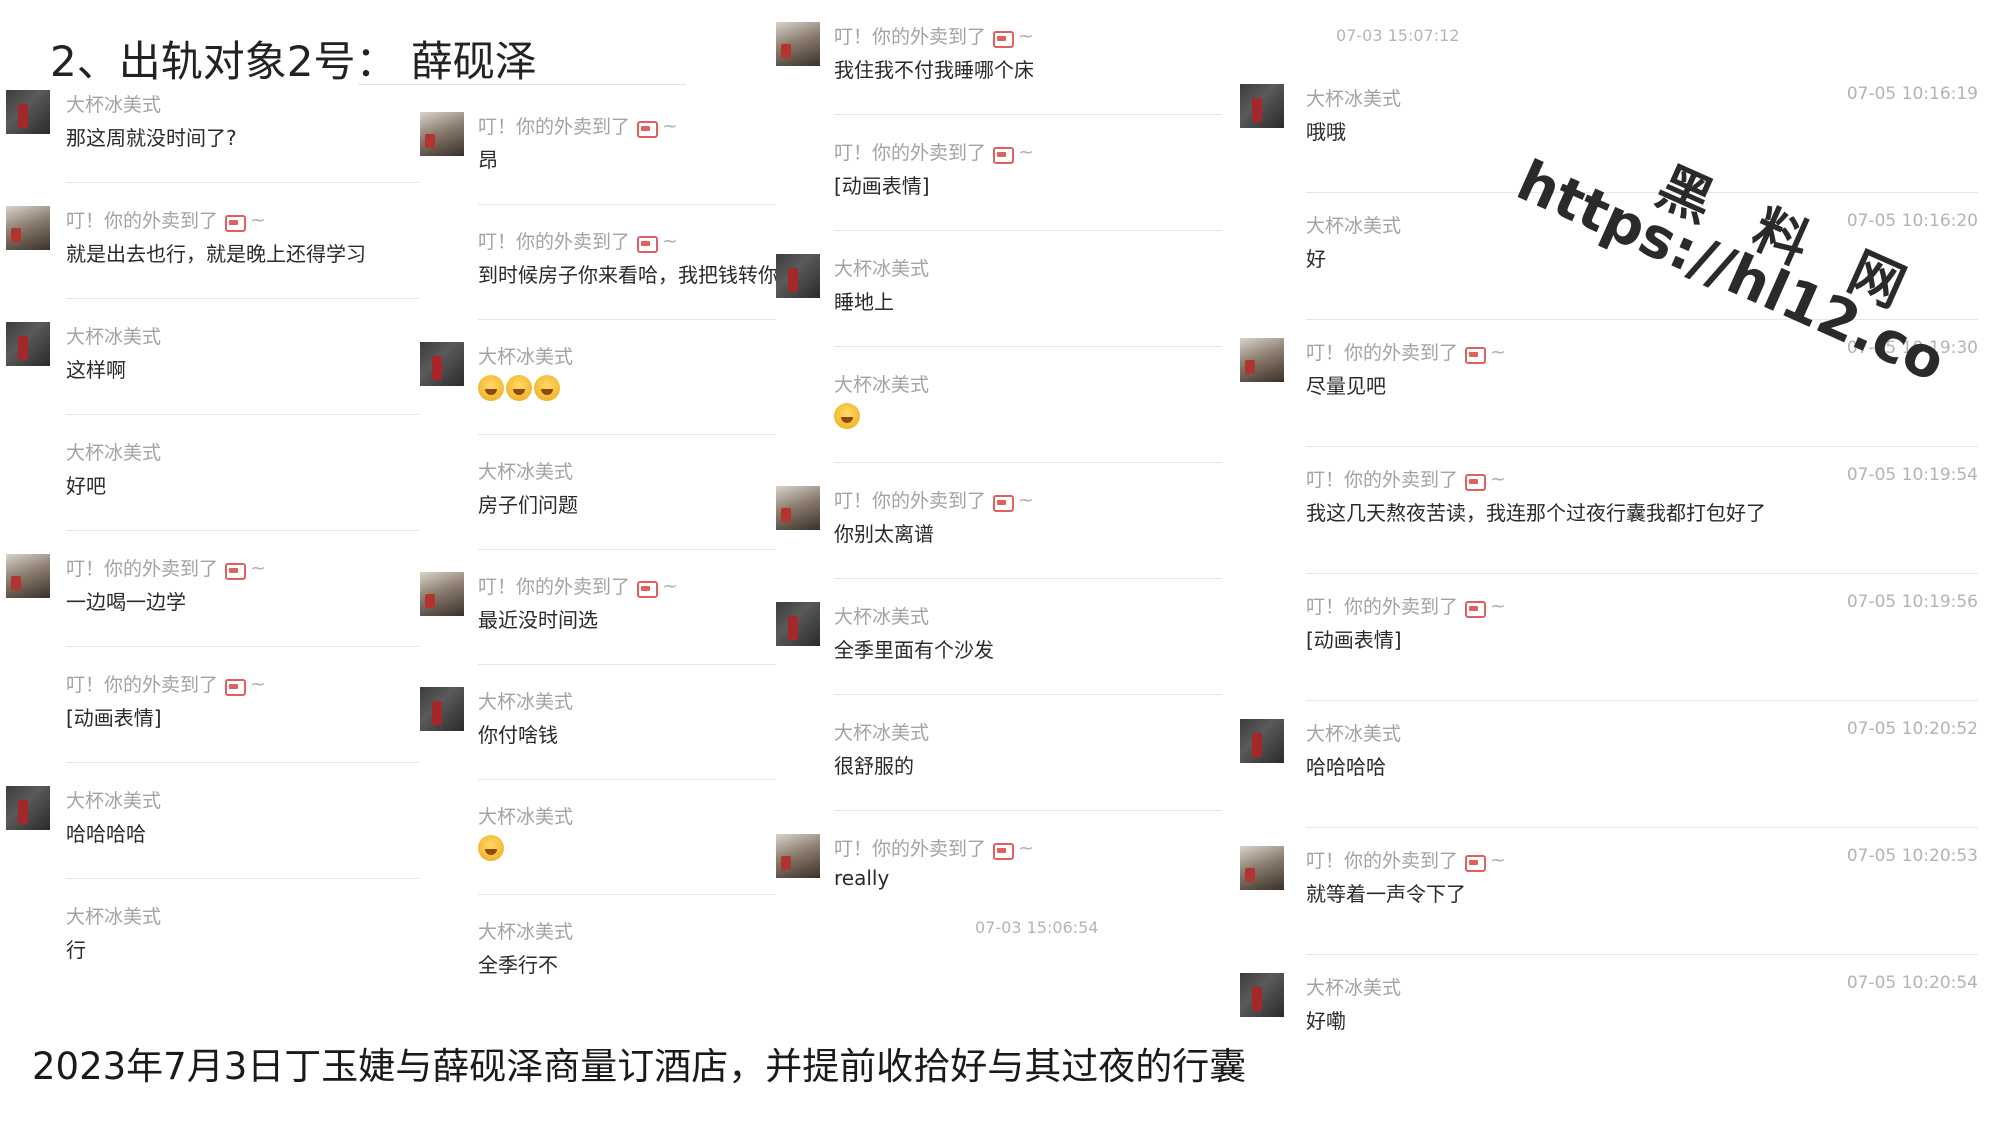 This screenshot has width=2000, height=1125. Describe the element at coordinates (1037, 927) in the screenshot. I see `chat-timestamp: 07-03 15:06:54` at that location.